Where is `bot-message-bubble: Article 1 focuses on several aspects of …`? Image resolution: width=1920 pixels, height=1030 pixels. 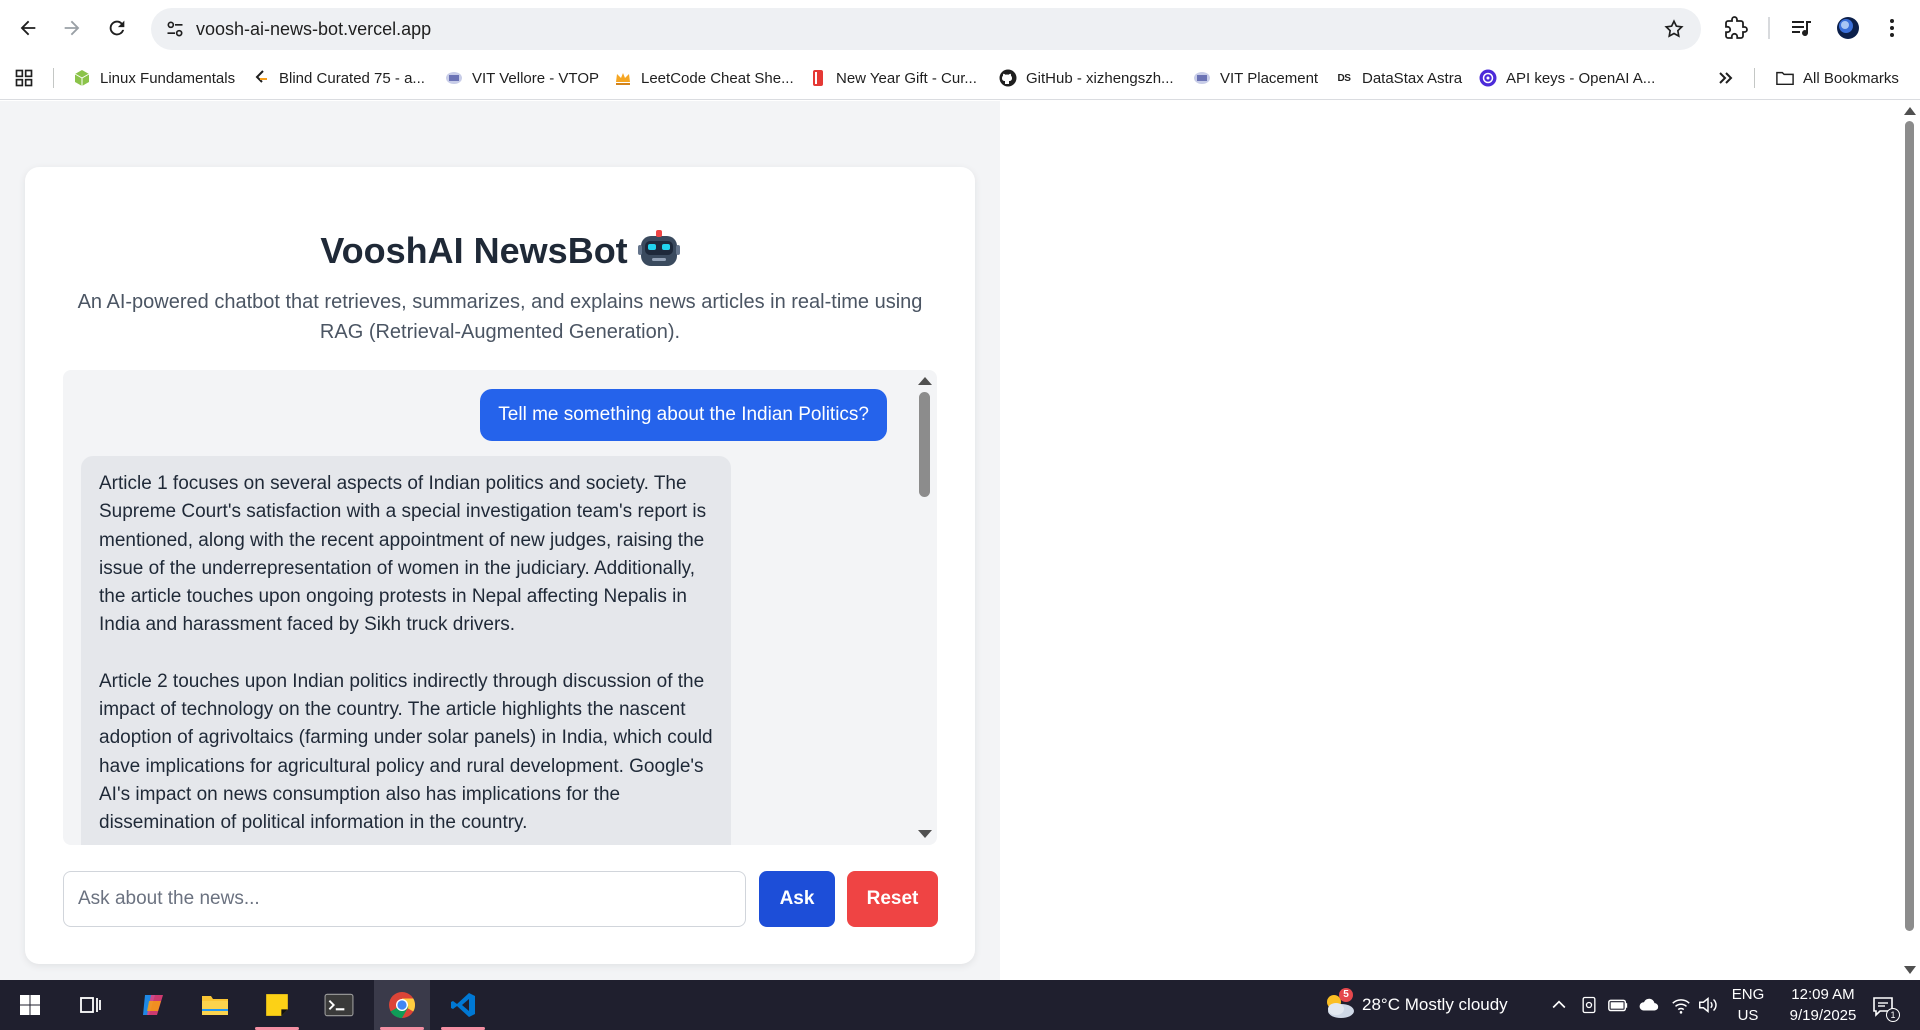
bot-message-bubble: Article 1 focuses on several aspects of … is located at coordinates (406, 650).